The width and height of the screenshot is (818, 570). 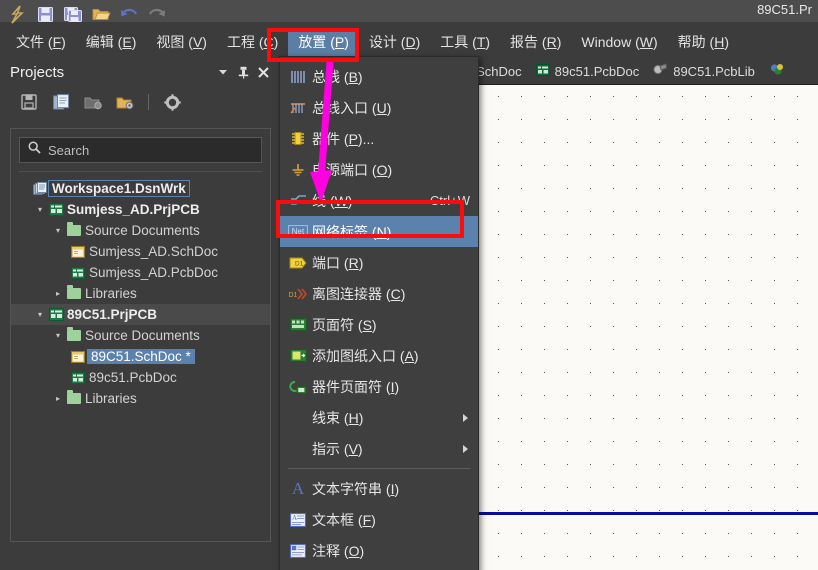 I want to click on menu-reports-key: R, so click(x=551, y=42).